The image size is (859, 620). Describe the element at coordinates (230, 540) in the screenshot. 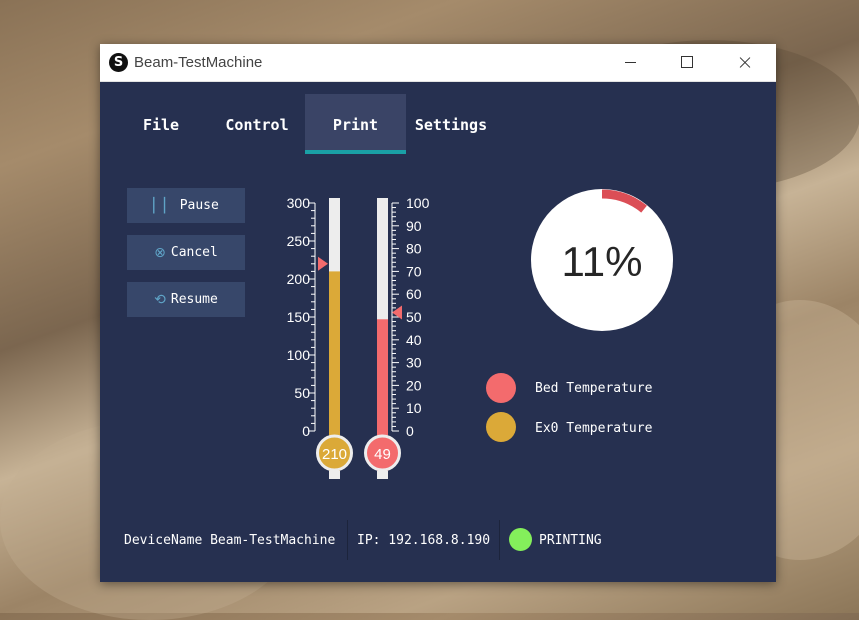

I see `device-name: DeviceName Beam-TestMachine` at that location.